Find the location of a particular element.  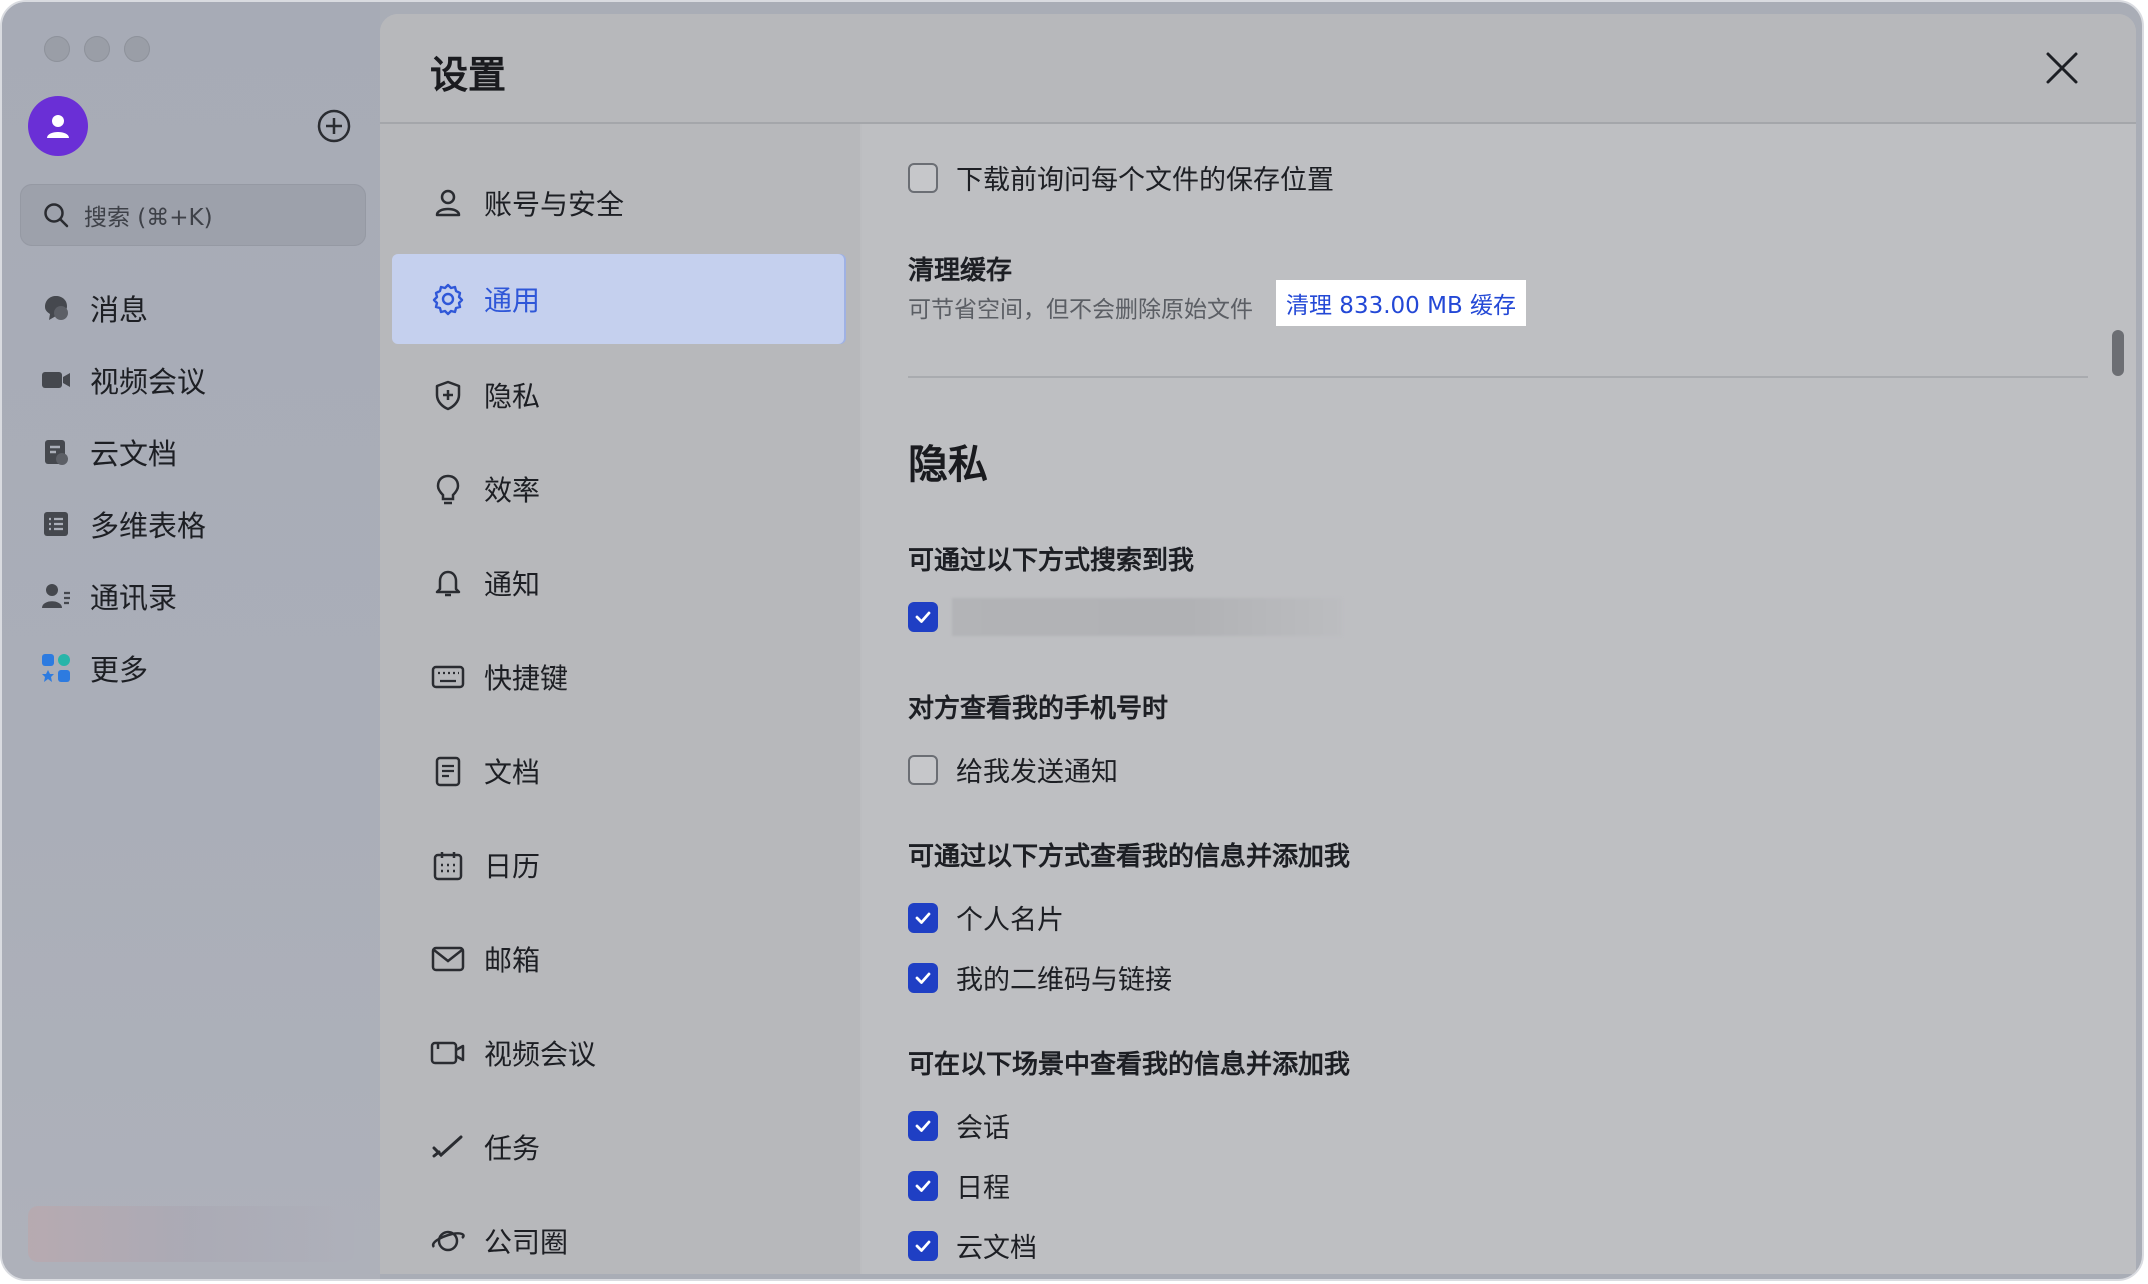

search-me-option is located at coordinates (923, 617).